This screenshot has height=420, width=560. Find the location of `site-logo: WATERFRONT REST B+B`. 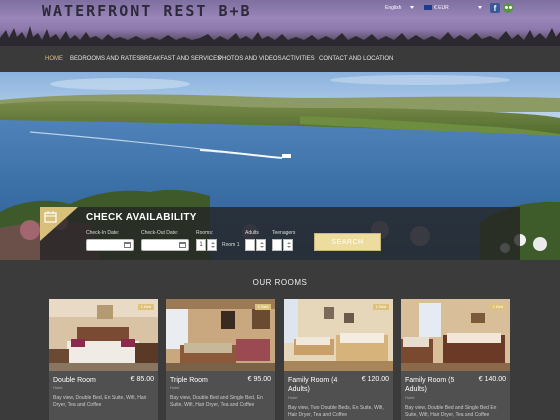

site-logo: WATERFRONT REST B+B is located at coordinates (147, 11).